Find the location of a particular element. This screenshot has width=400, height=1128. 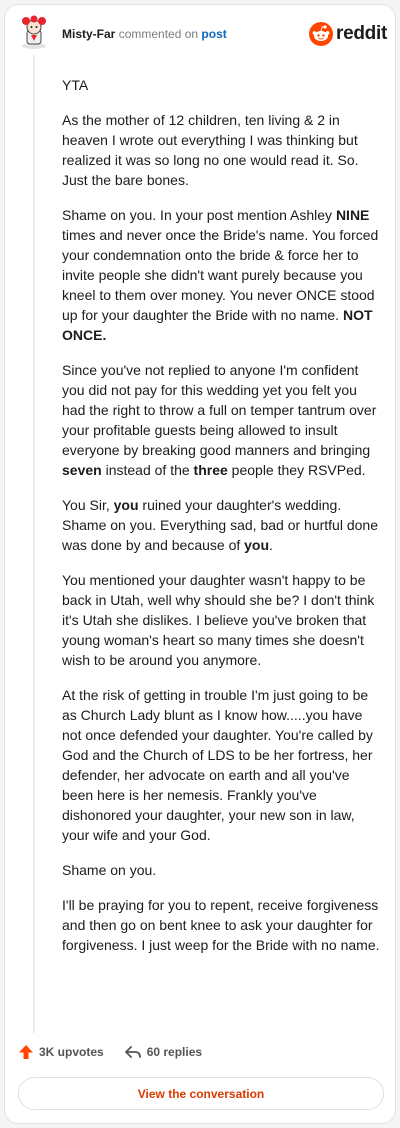

replies-stat: 60 replies is located at coordinates (163, 1052).